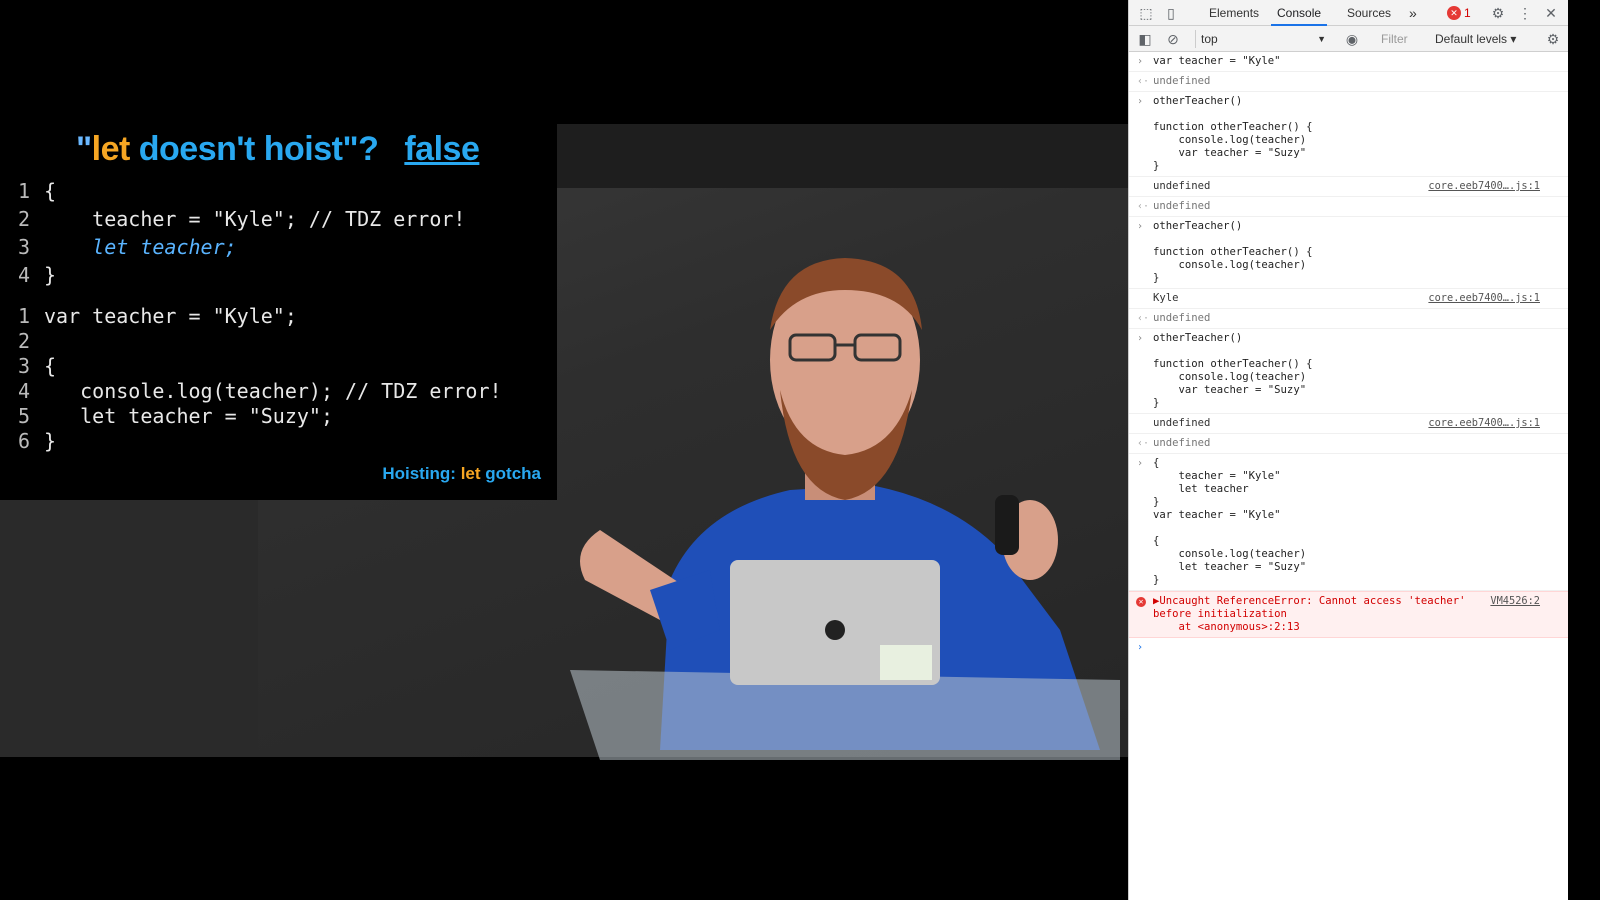 Image resolution: width=1600 pixels, height=900 pixels. I want to click on code-line: 2 teacher = "Kyle"; // TDZ error!, so click(242, 219).